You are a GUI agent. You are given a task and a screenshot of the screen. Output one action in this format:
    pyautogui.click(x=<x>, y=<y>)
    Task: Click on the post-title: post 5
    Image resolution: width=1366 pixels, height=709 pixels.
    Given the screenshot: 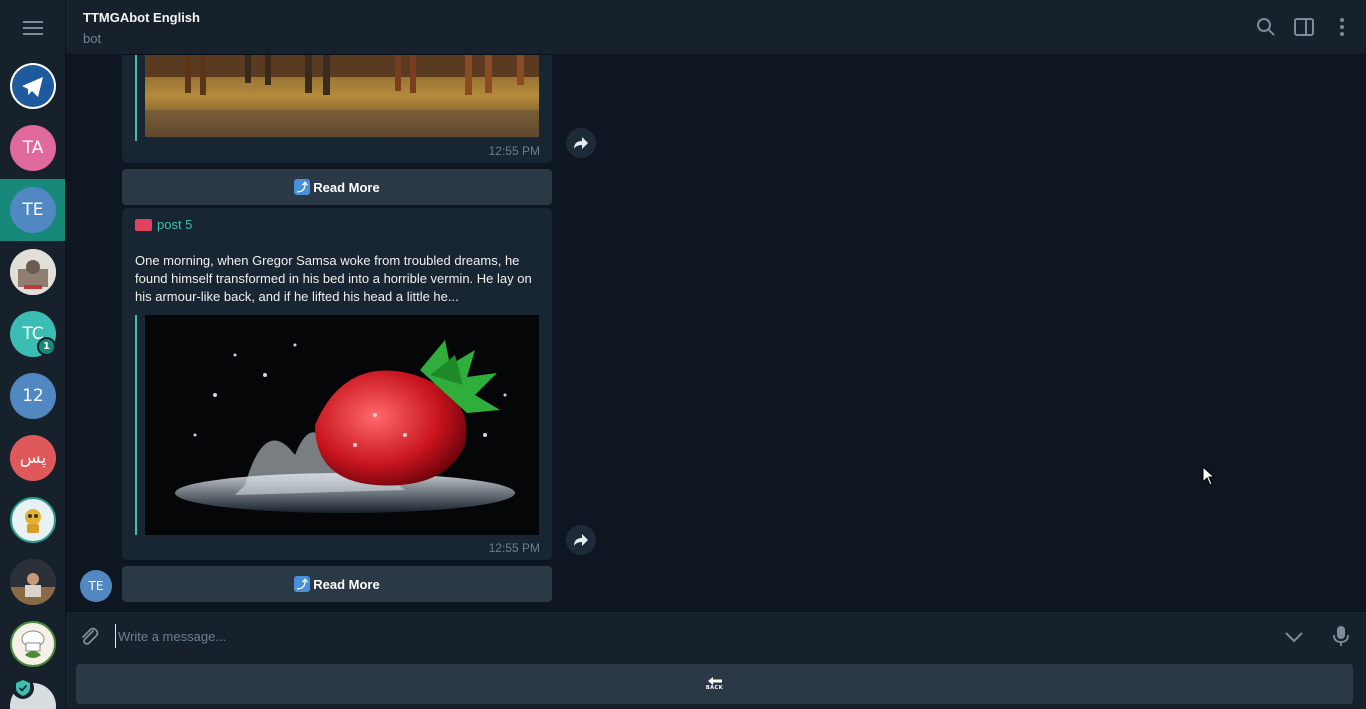 What is the action you would take?
    pyautogui.click(x=163, y=224)
    